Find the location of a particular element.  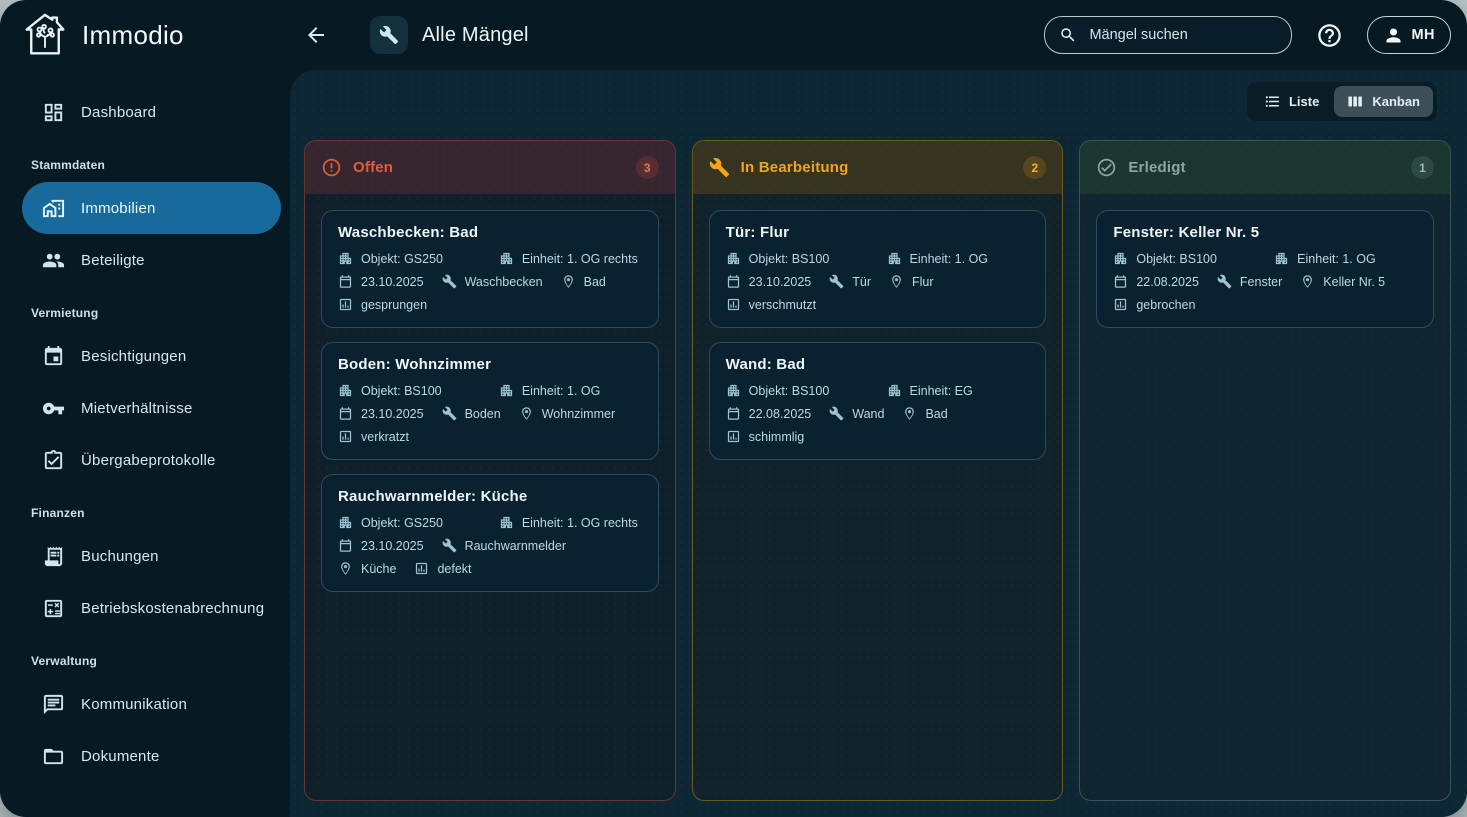

view-toggle: Liste Kanban is located at coordinates (1341, 101).